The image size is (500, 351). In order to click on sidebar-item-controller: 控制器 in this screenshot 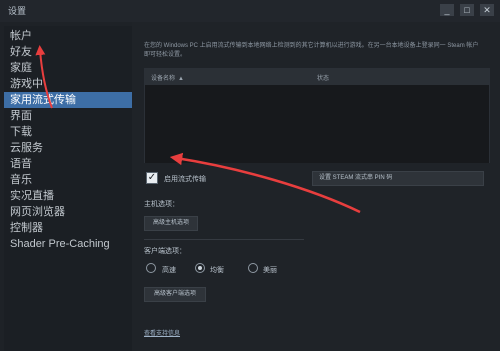, I will do `click(68, 228)`.